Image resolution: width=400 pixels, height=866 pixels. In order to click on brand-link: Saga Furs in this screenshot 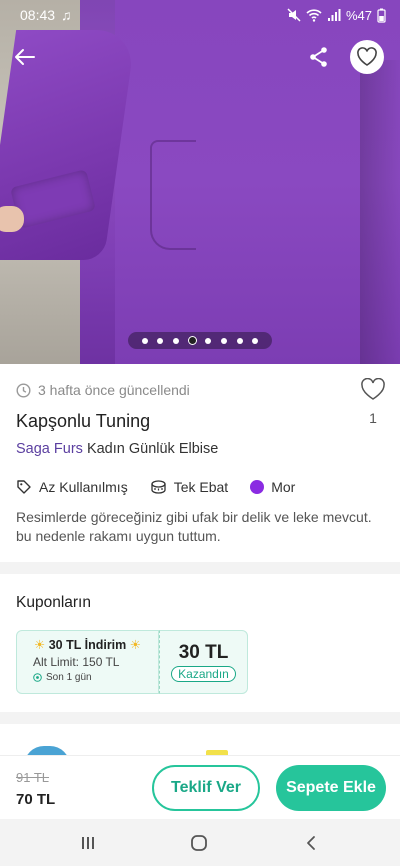, I will do `click(49, 449)`.